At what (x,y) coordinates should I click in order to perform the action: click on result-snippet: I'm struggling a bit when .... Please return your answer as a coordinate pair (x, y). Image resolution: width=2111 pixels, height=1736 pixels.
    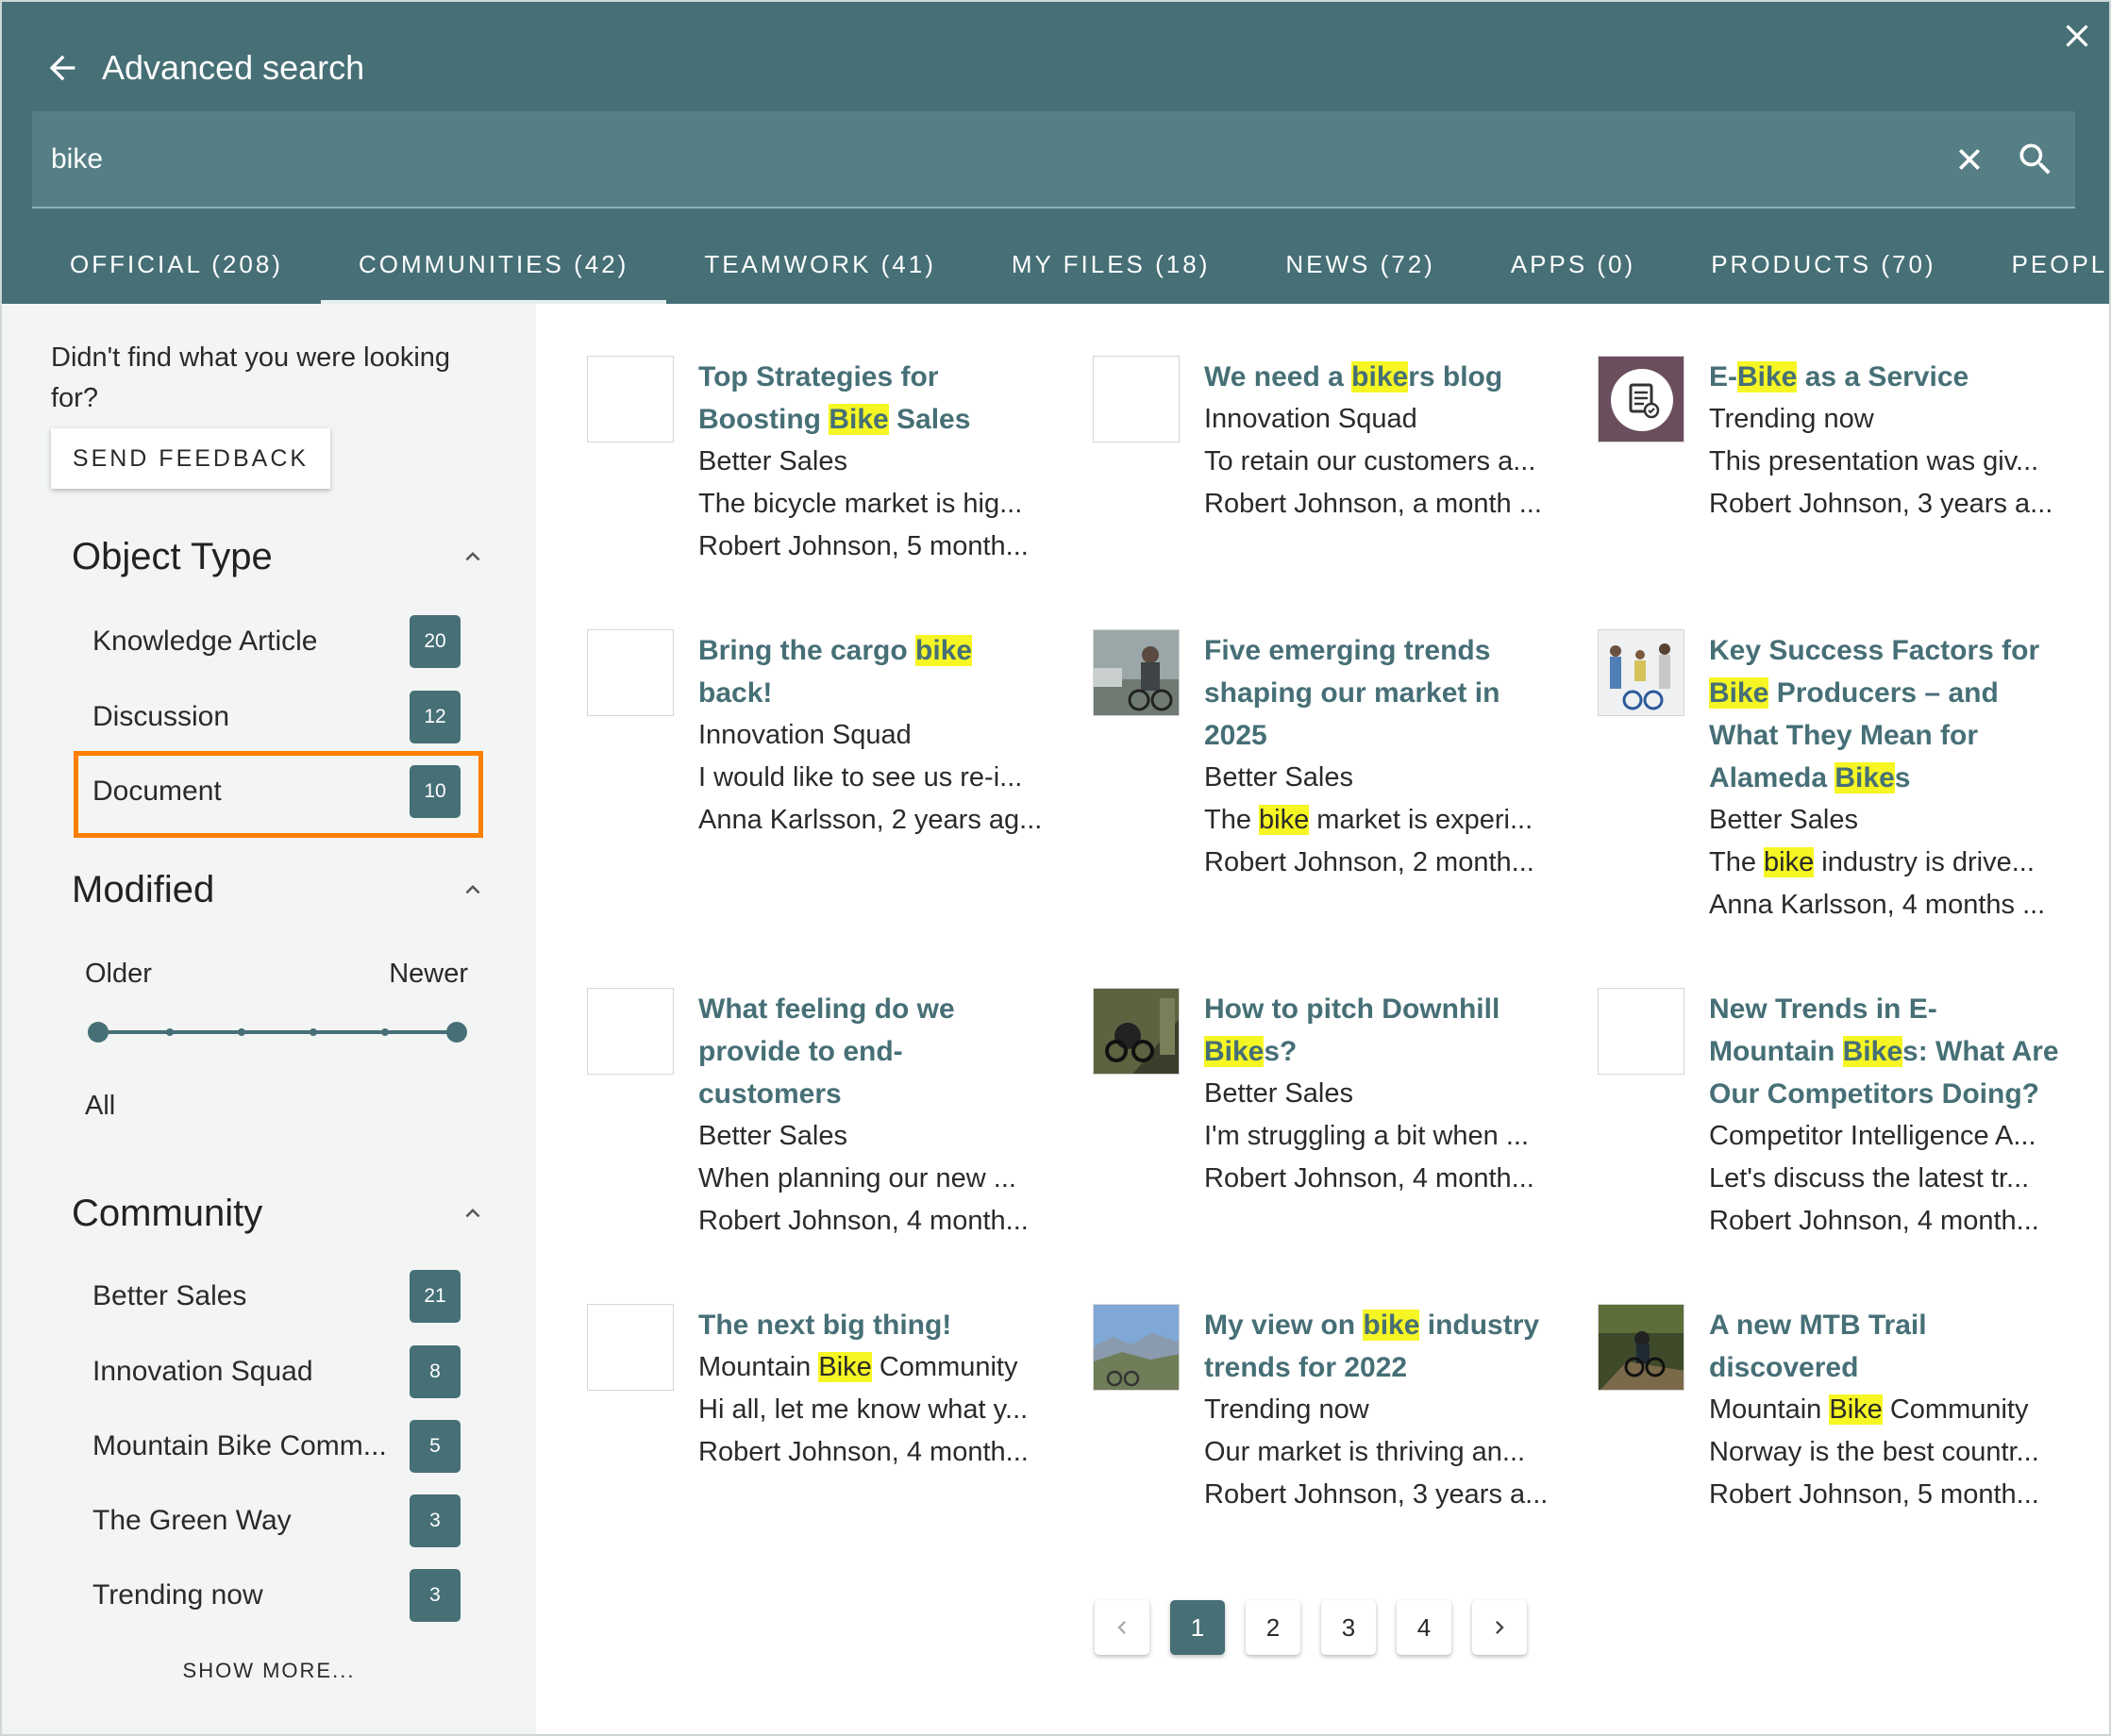
    Looking at the image, I should click on (1367, 1136).